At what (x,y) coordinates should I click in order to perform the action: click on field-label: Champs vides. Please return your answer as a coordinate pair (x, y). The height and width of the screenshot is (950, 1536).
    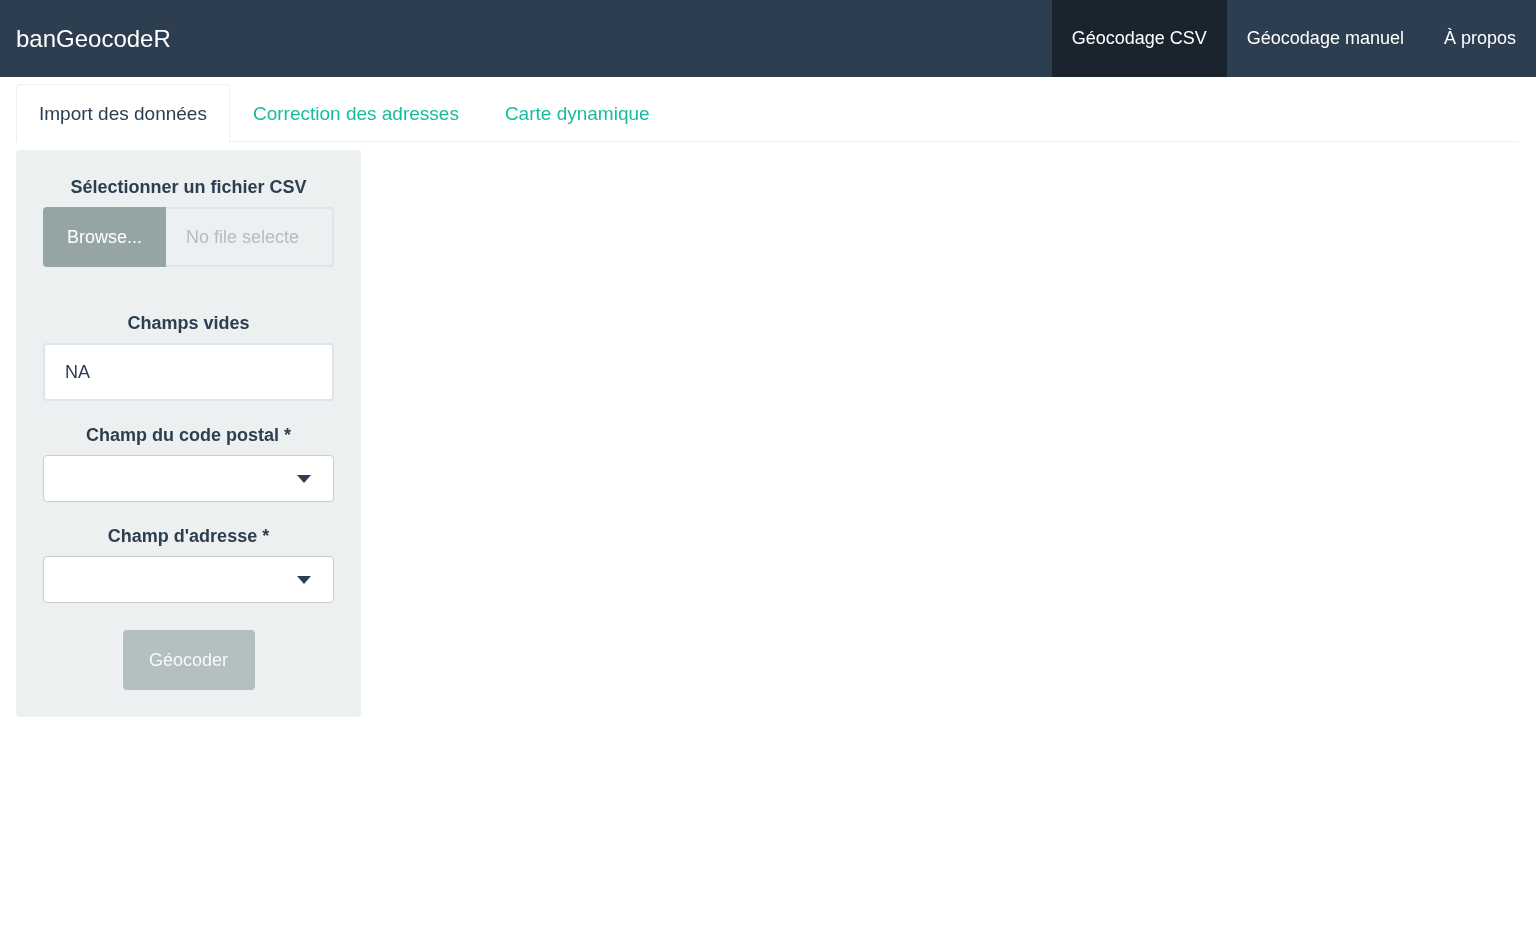
    Looking at the image, I should click on (188, 323).